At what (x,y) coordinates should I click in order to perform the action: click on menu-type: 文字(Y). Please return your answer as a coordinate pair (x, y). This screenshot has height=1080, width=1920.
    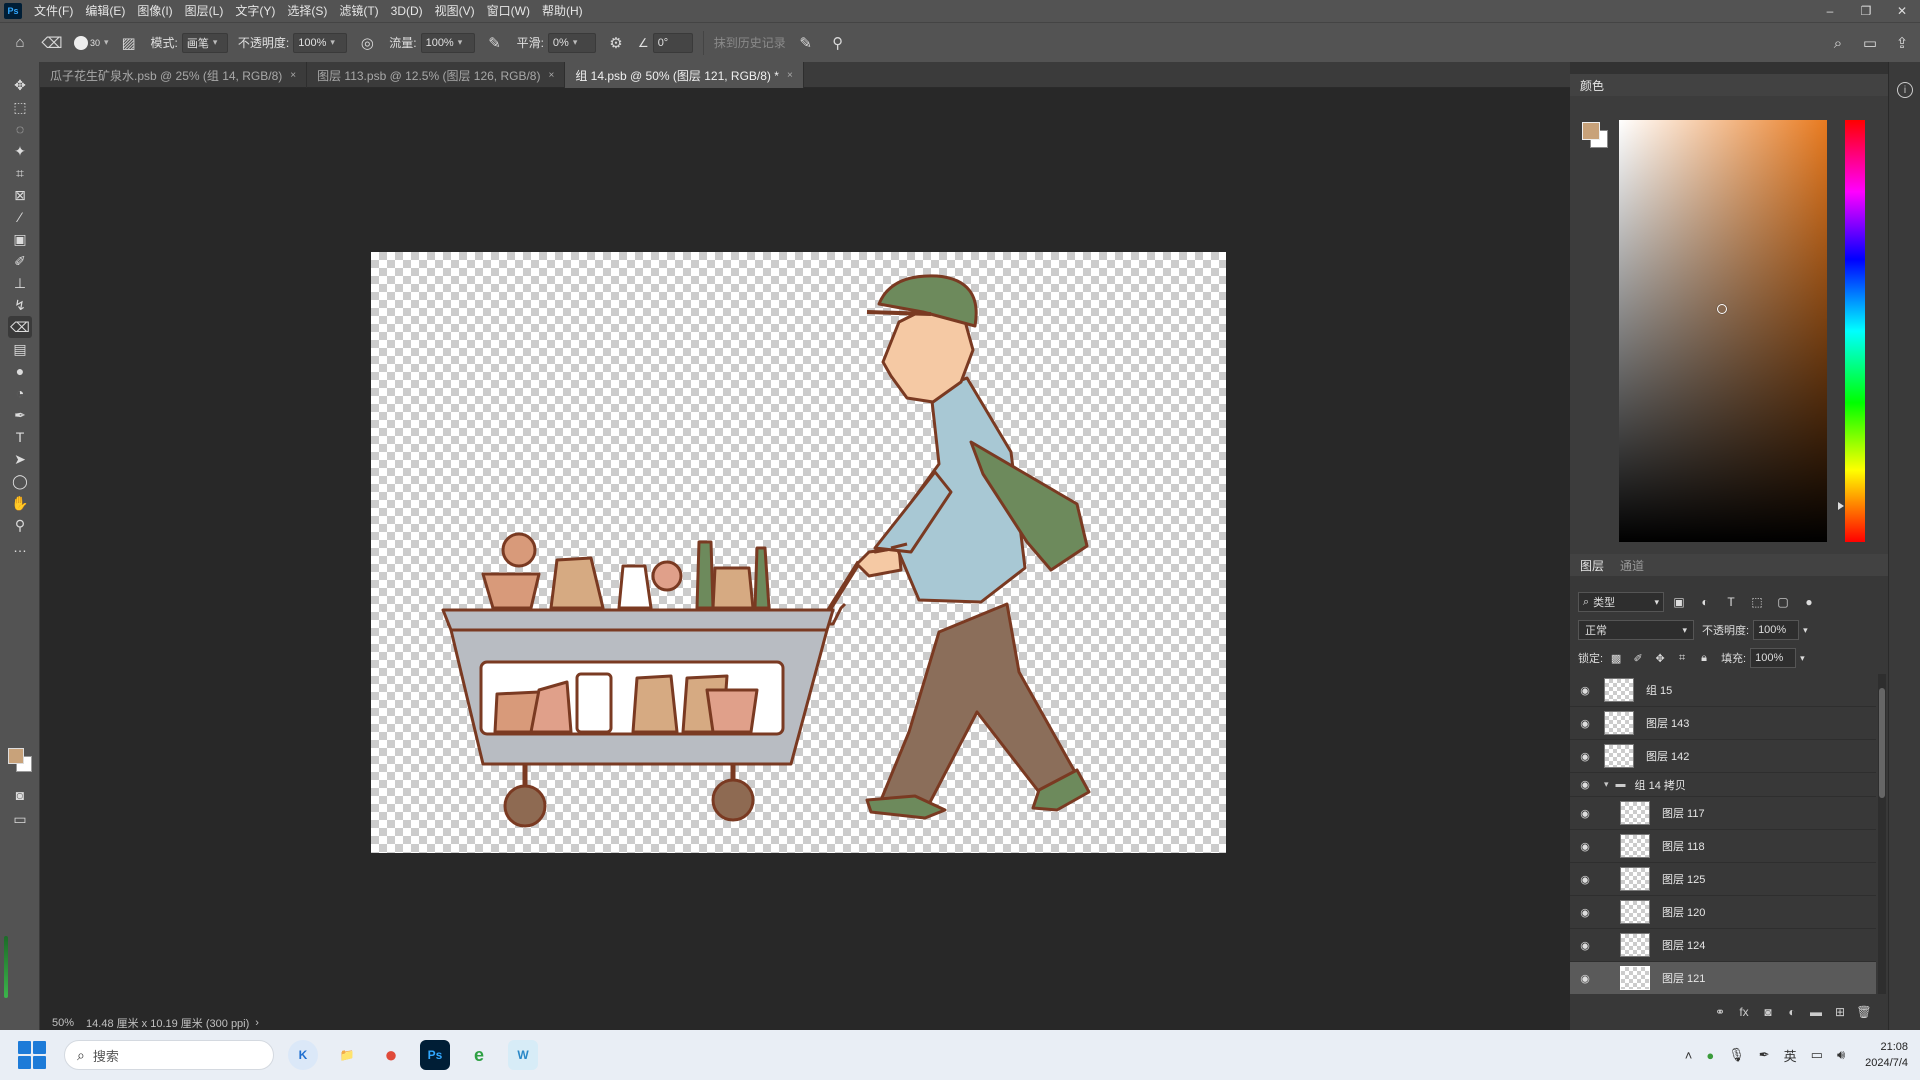
    Looking at the image, I should click on (255, 11).